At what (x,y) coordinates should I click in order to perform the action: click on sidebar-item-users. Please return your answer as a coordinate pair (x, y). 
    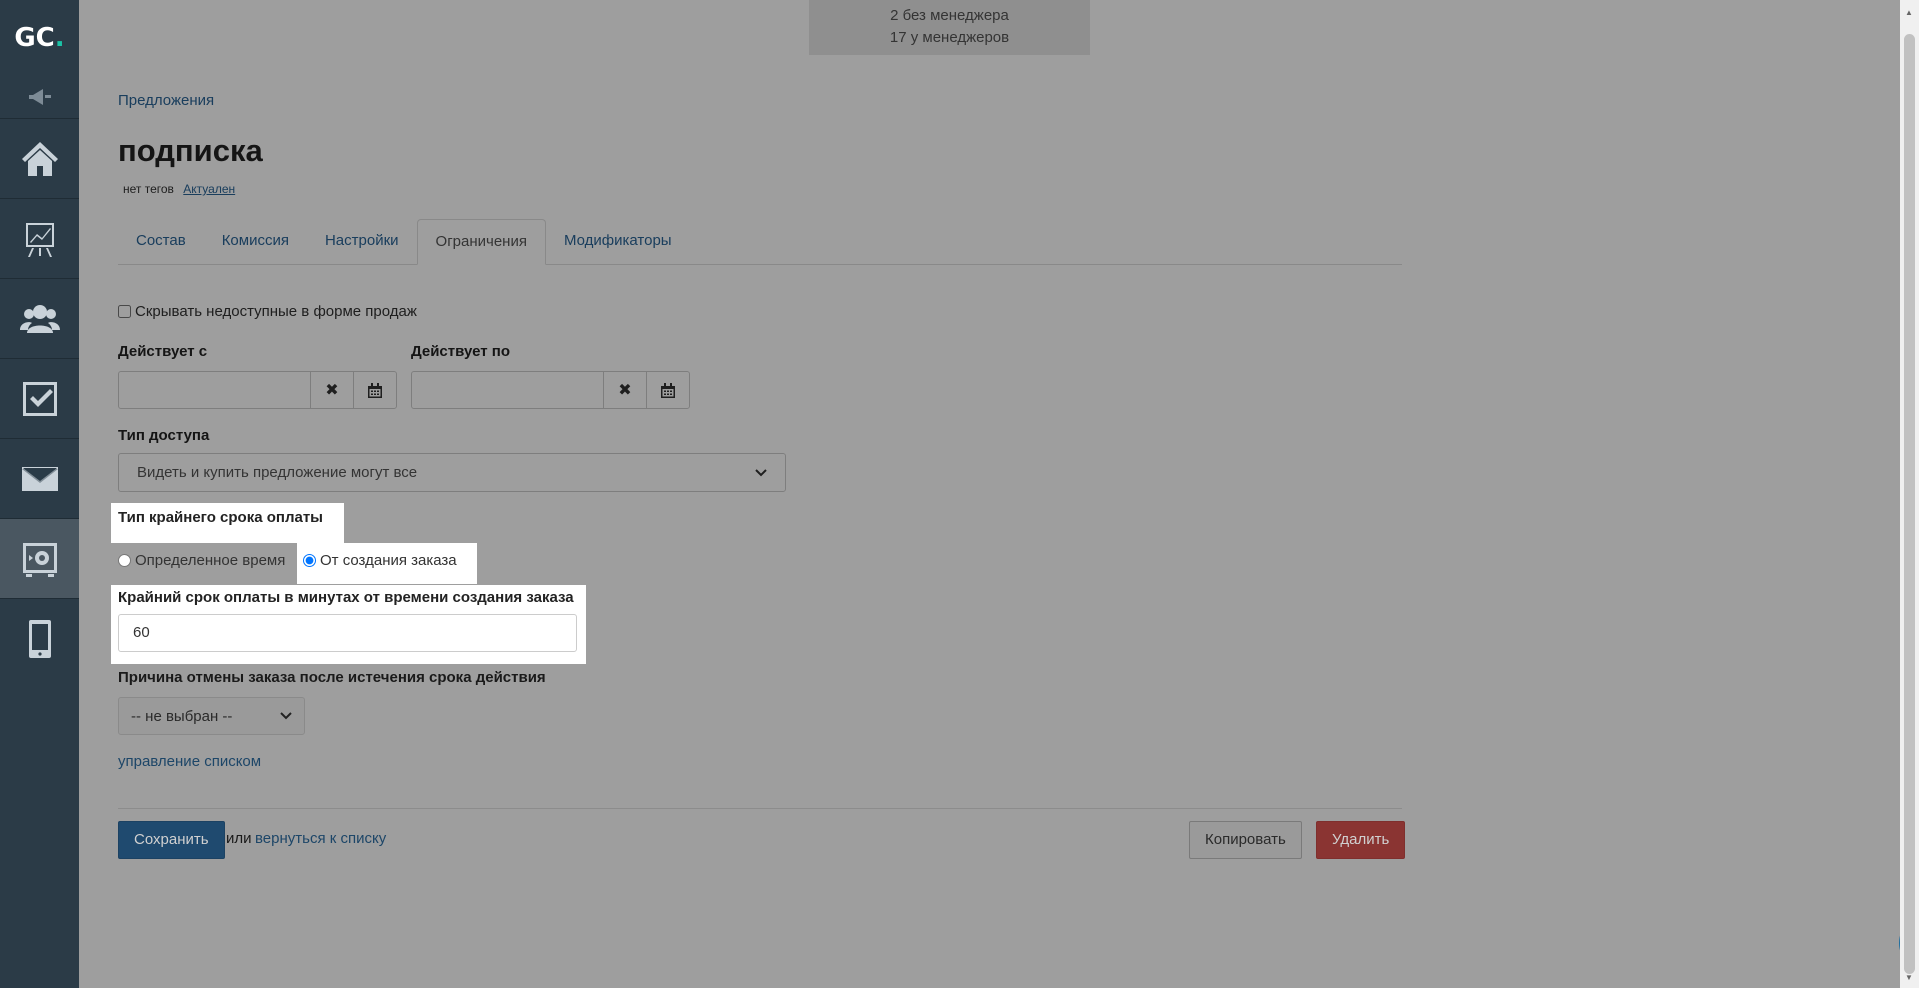
    Looking at the image, I should click on (39, 318).